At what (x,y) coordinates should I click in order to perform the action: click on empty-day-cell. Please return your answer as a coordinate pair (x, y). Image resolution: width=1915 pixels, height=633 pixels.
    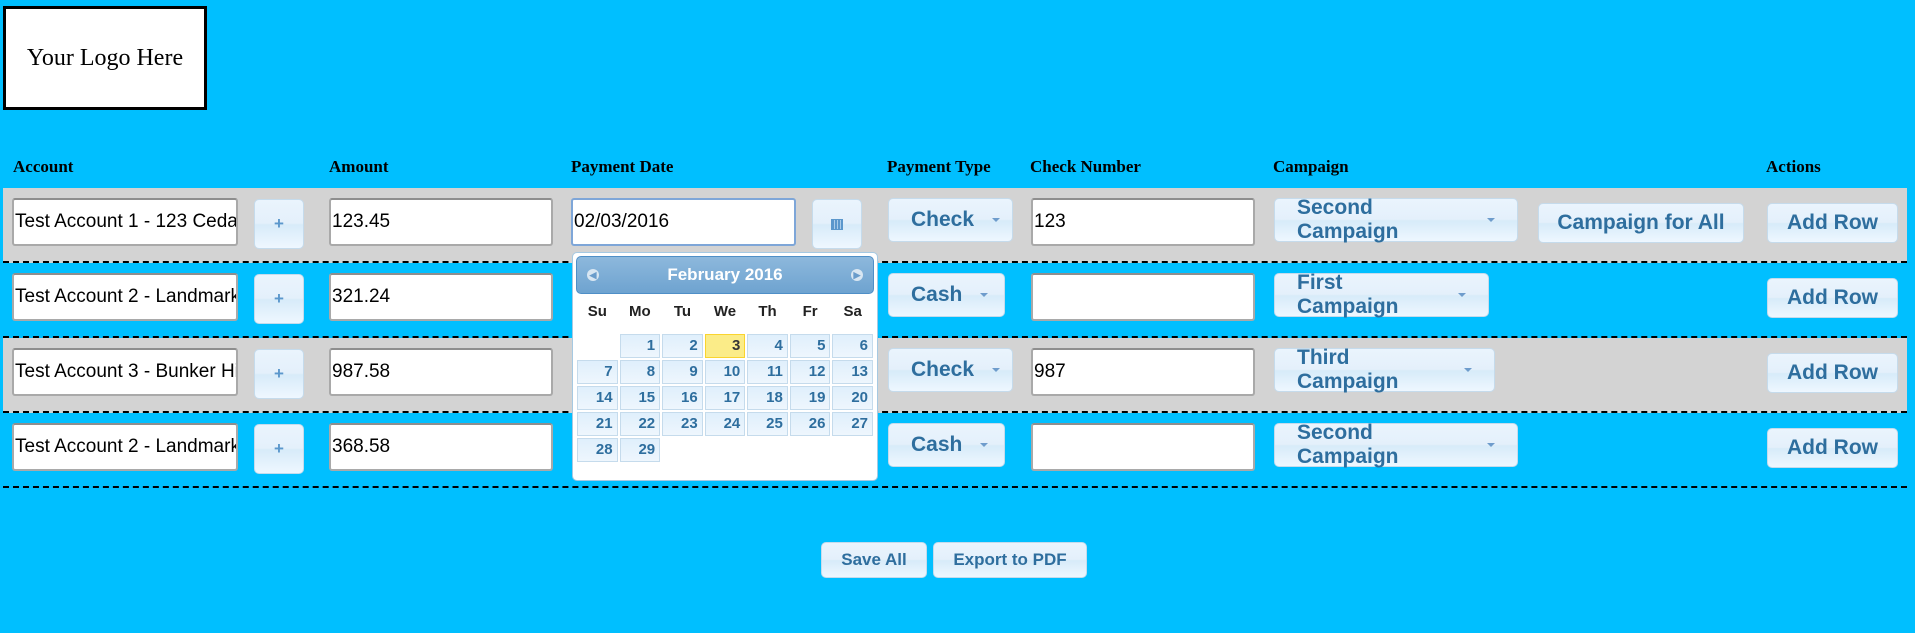
    Looking at the image, I should click on (597, 346).